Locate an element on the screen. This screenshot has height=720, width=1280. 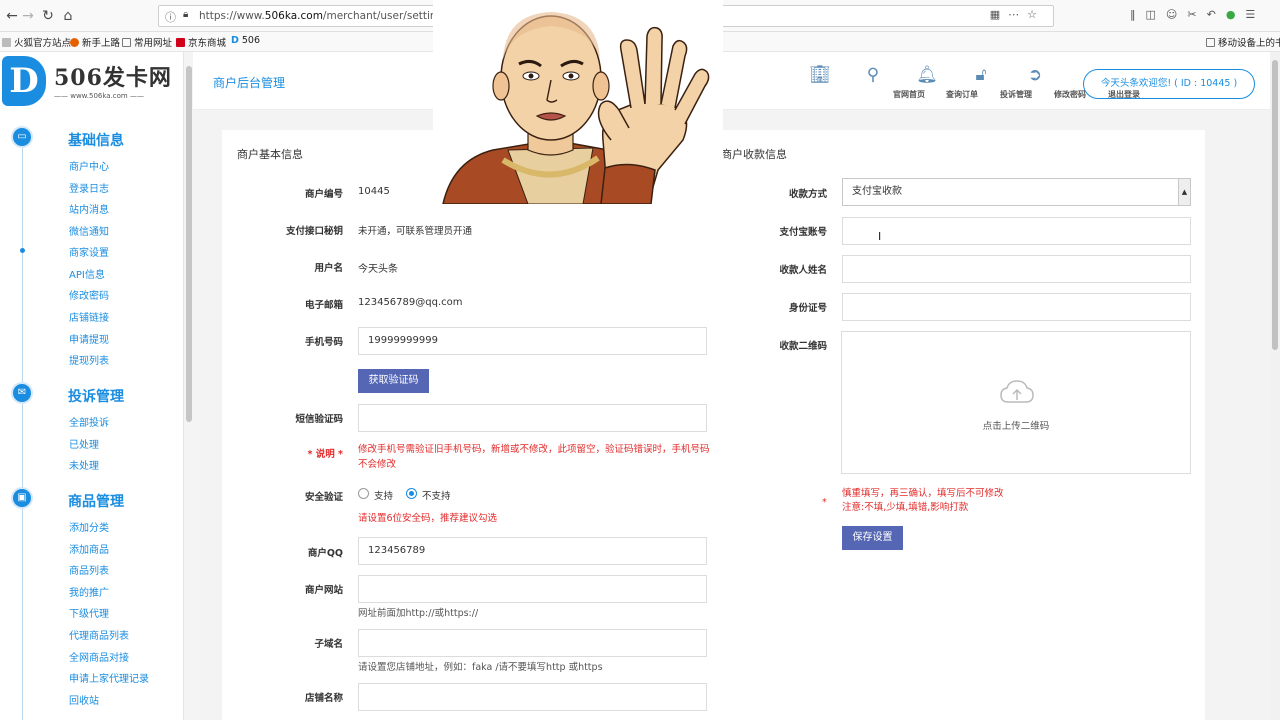
security-option-support: 支持 is located at coordinates (383, 495).